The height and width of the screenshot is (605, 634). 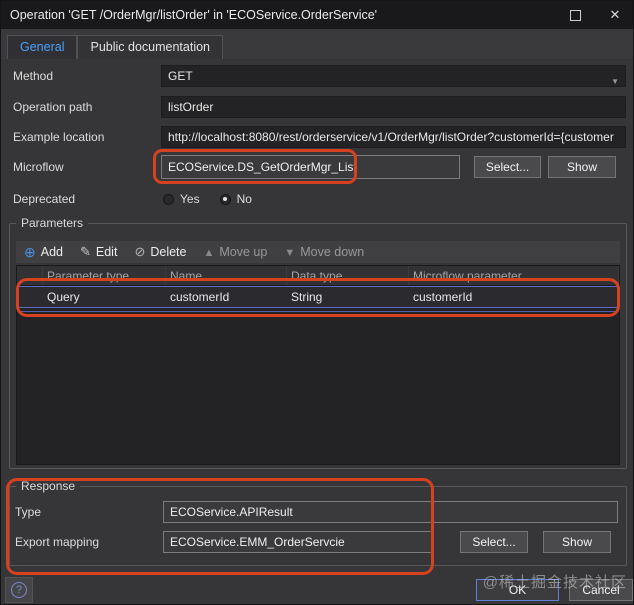 What do you see at coordinates (48, 486) in the screenshot?
I see `response-group-label: Response` at bounding box center [48, 486].